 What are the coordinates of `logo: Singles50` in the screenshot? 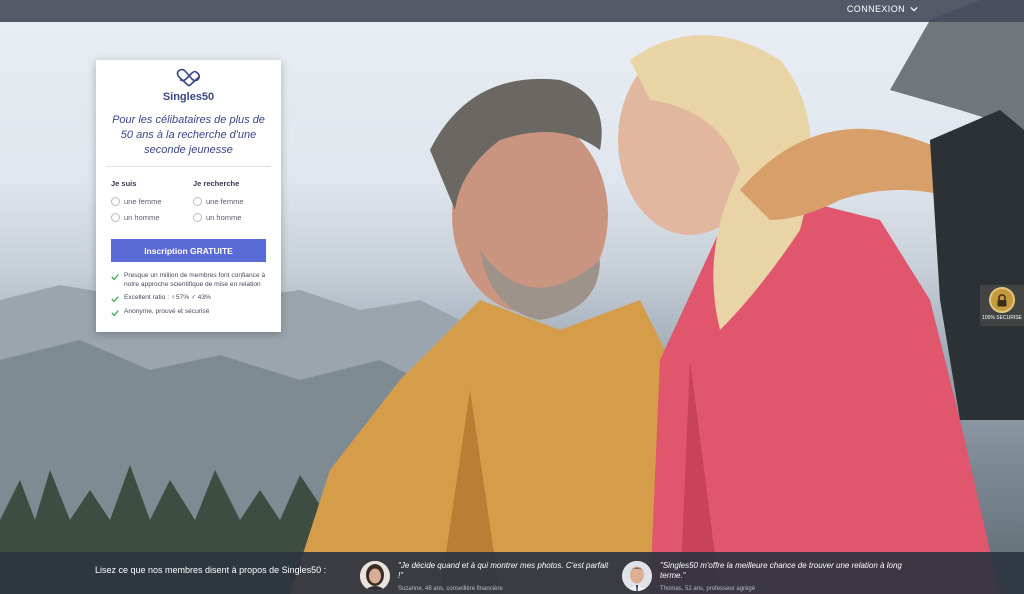 It's located at (188, 85).